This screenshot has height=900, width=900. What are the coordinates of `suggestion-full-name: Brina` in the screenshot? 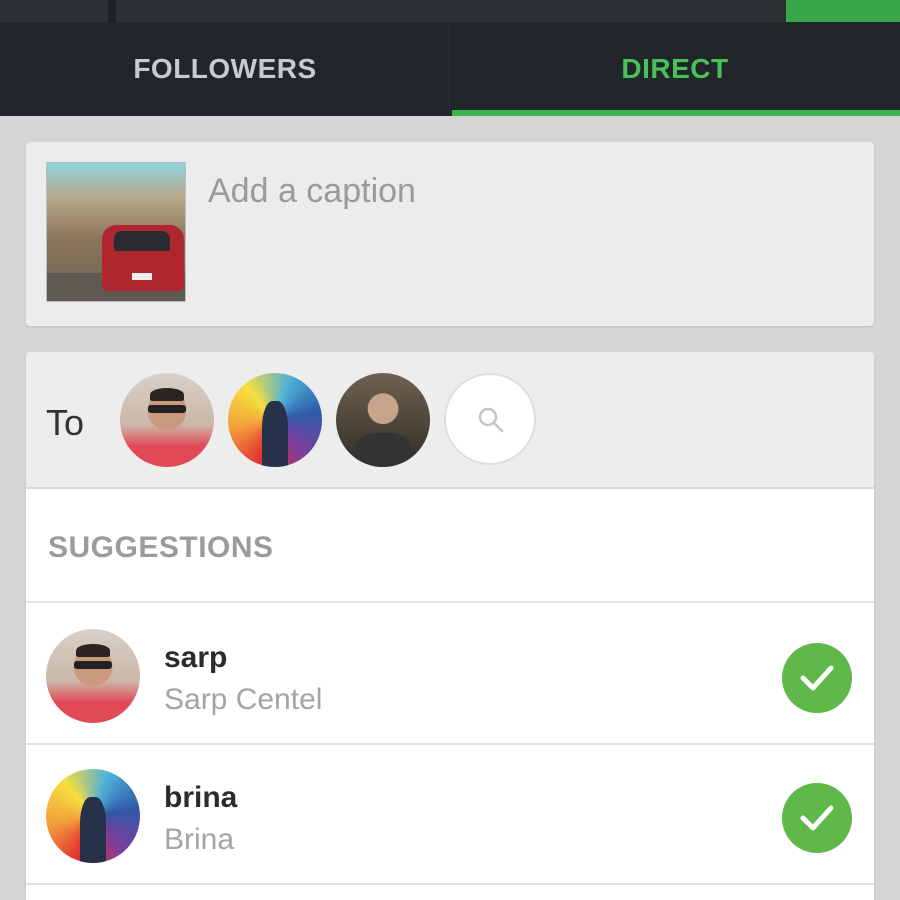 It's located at (199, 839).